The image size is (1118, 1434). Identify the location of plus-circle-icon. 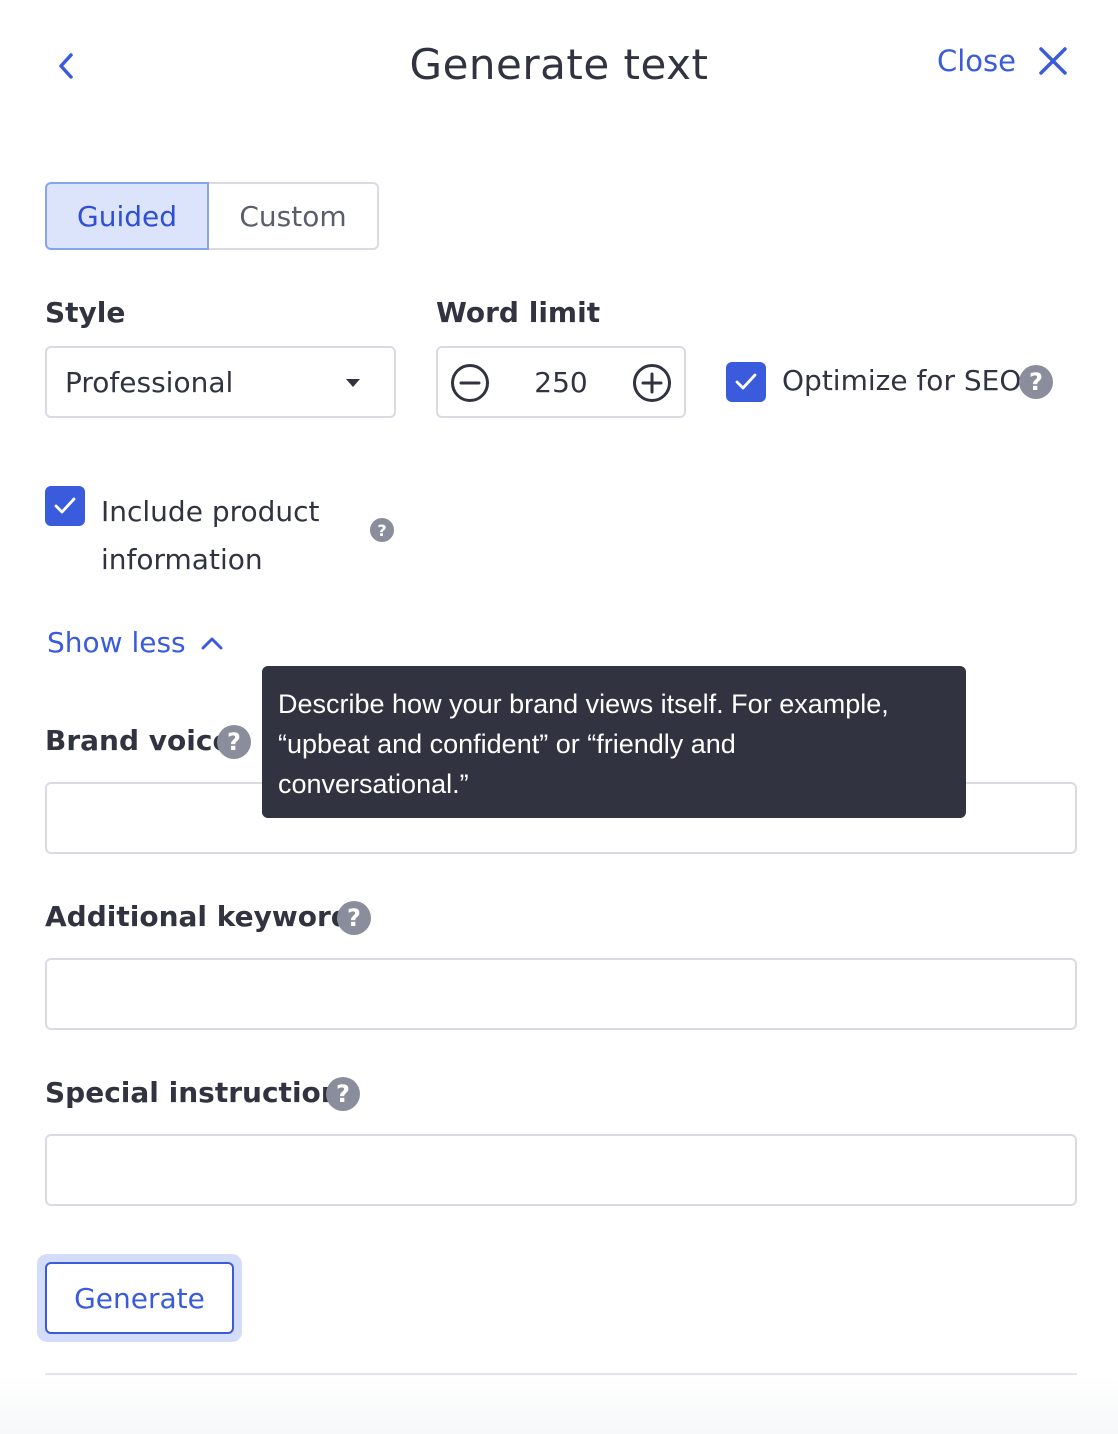
(652, 383).